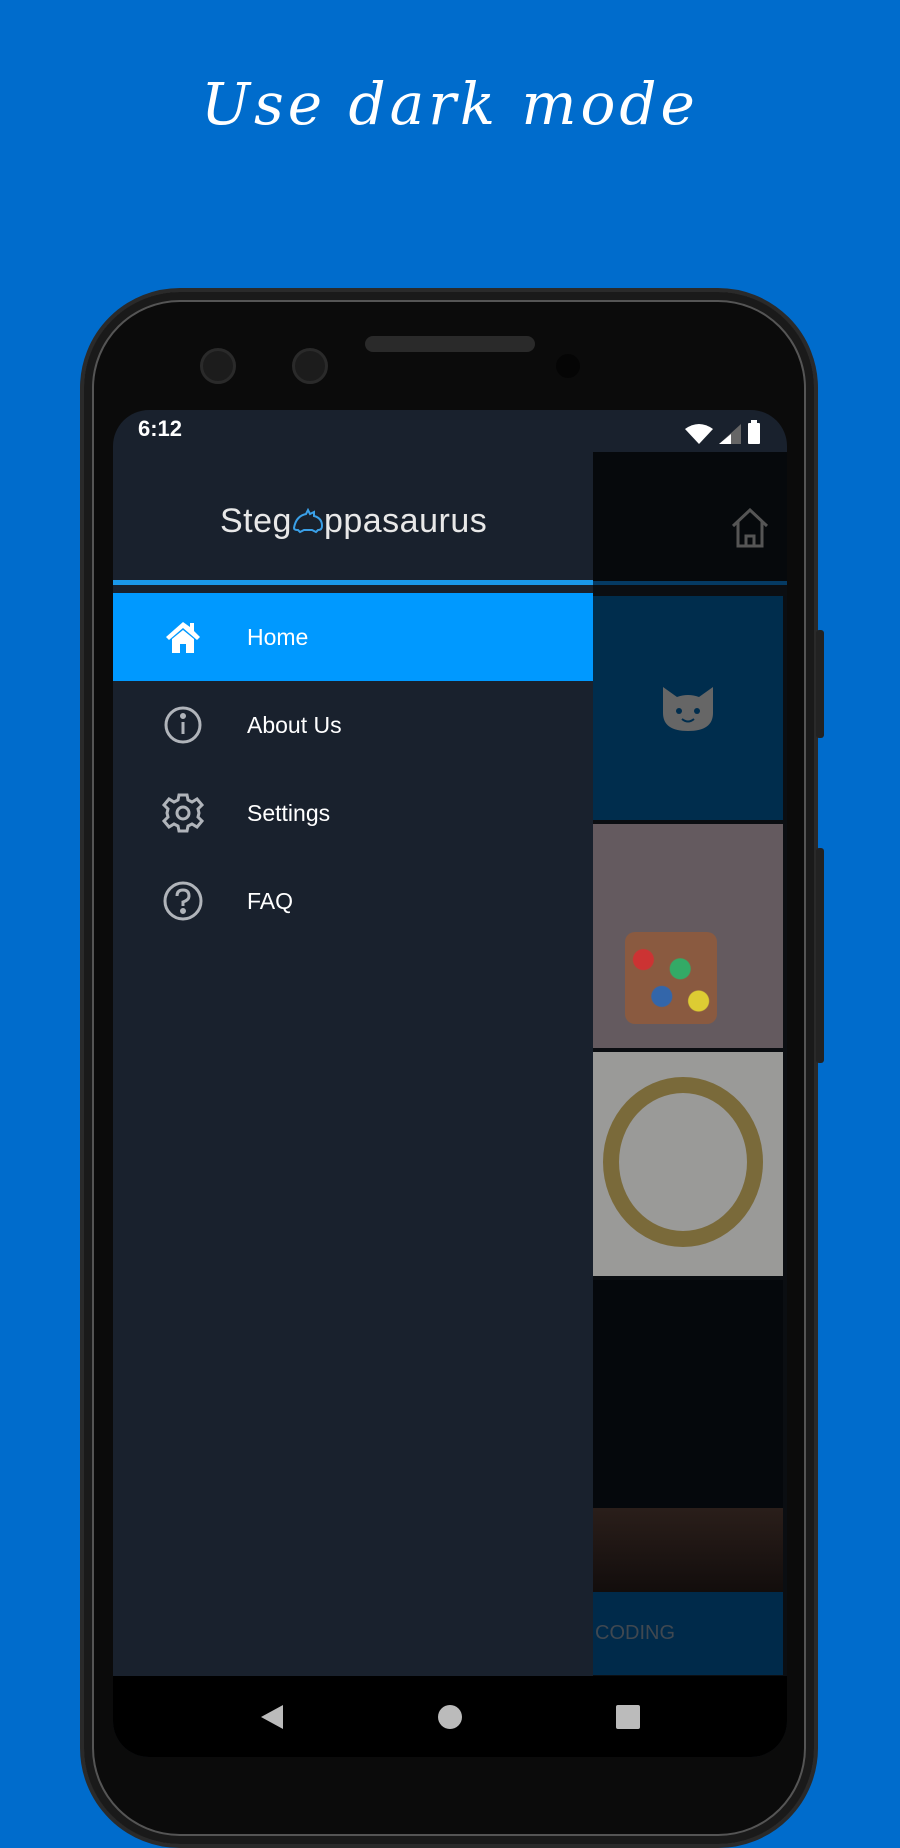 This screenshot has width=900, height=1848. I want to click on home-icon, so click(183, 637).